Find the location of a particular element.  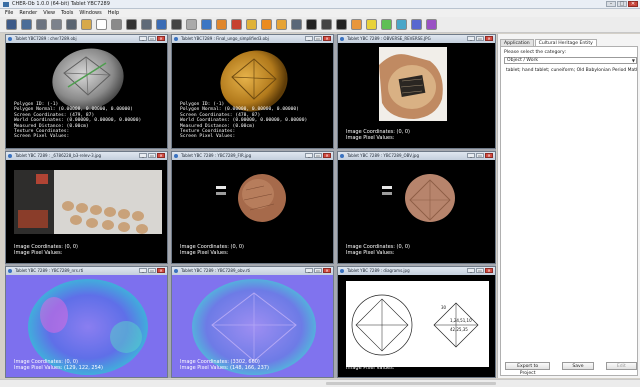

remove-object-icon is located at coordinates (56, 24).